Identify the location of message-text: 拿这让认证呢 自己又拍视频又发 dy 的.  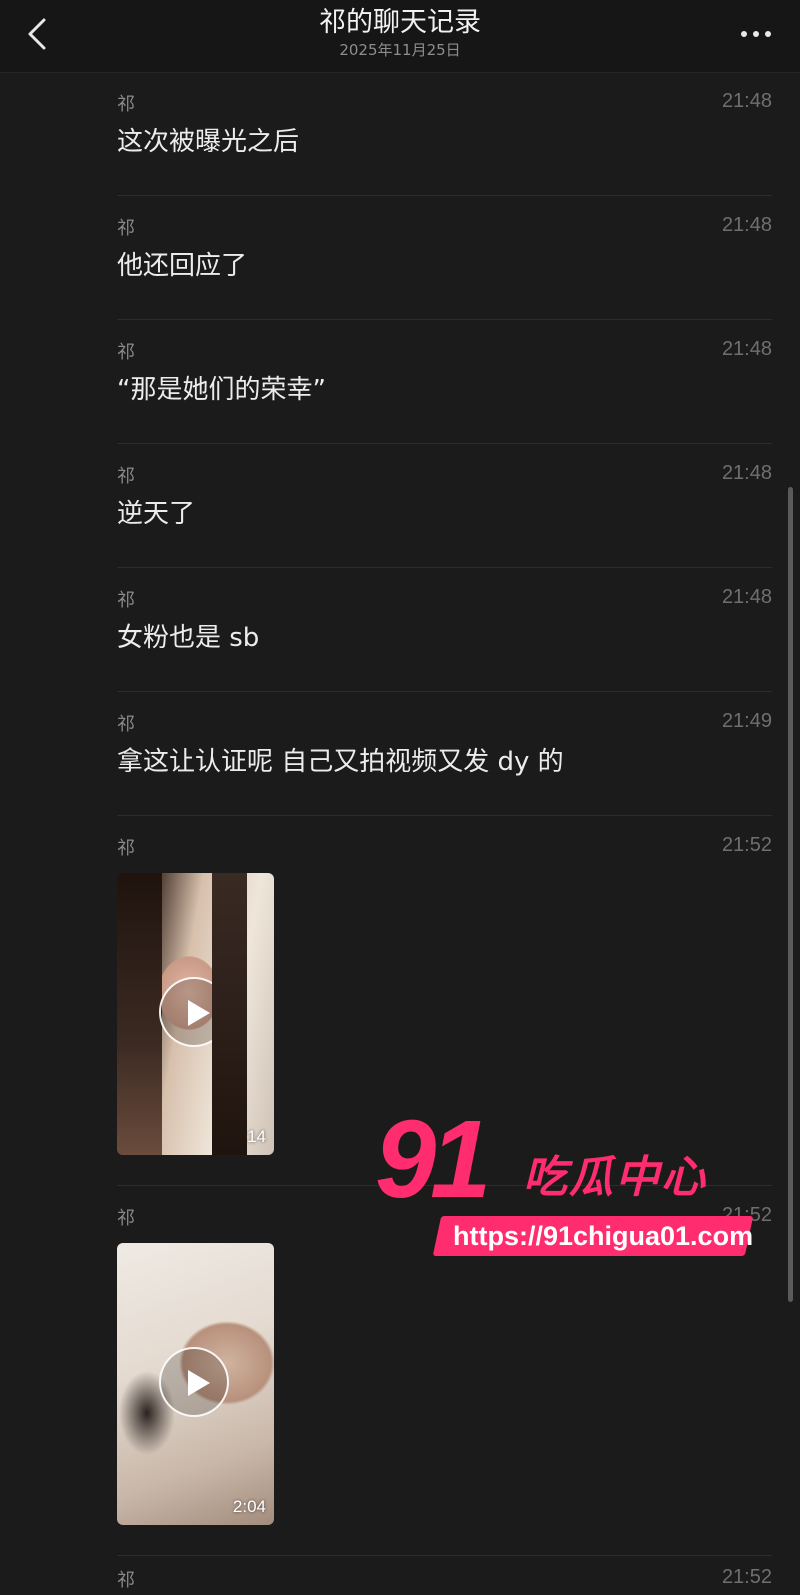
(340, 762).